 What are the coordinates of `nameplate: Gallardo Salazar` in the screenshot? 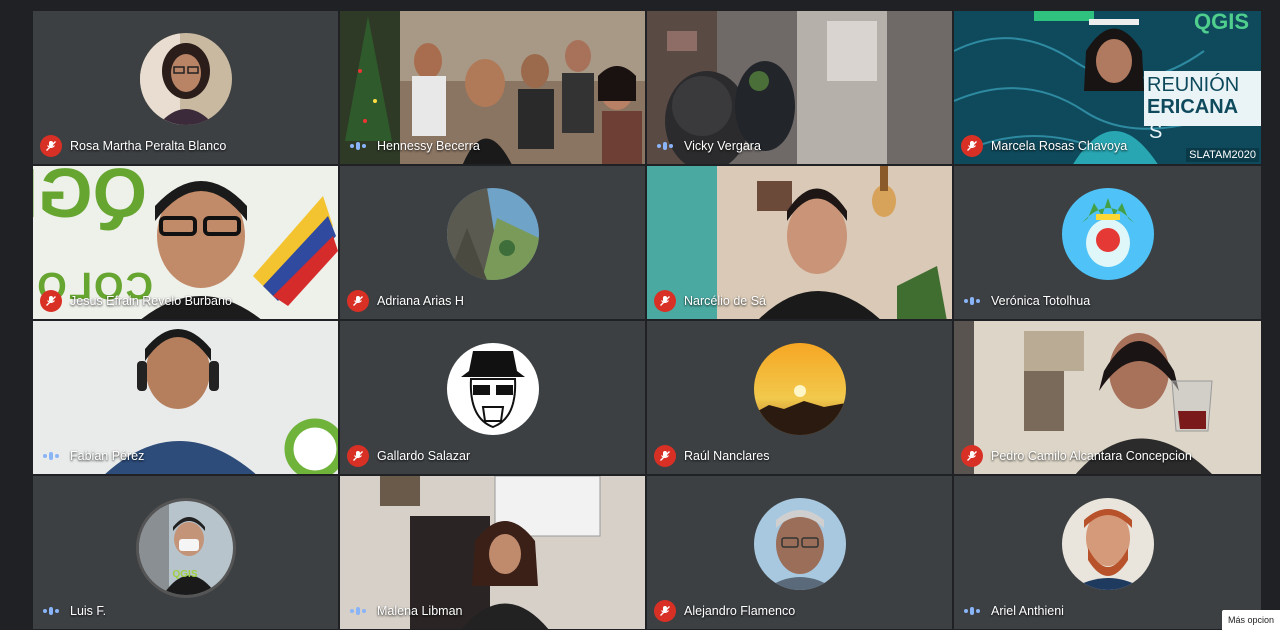 It's located at (408, 456).